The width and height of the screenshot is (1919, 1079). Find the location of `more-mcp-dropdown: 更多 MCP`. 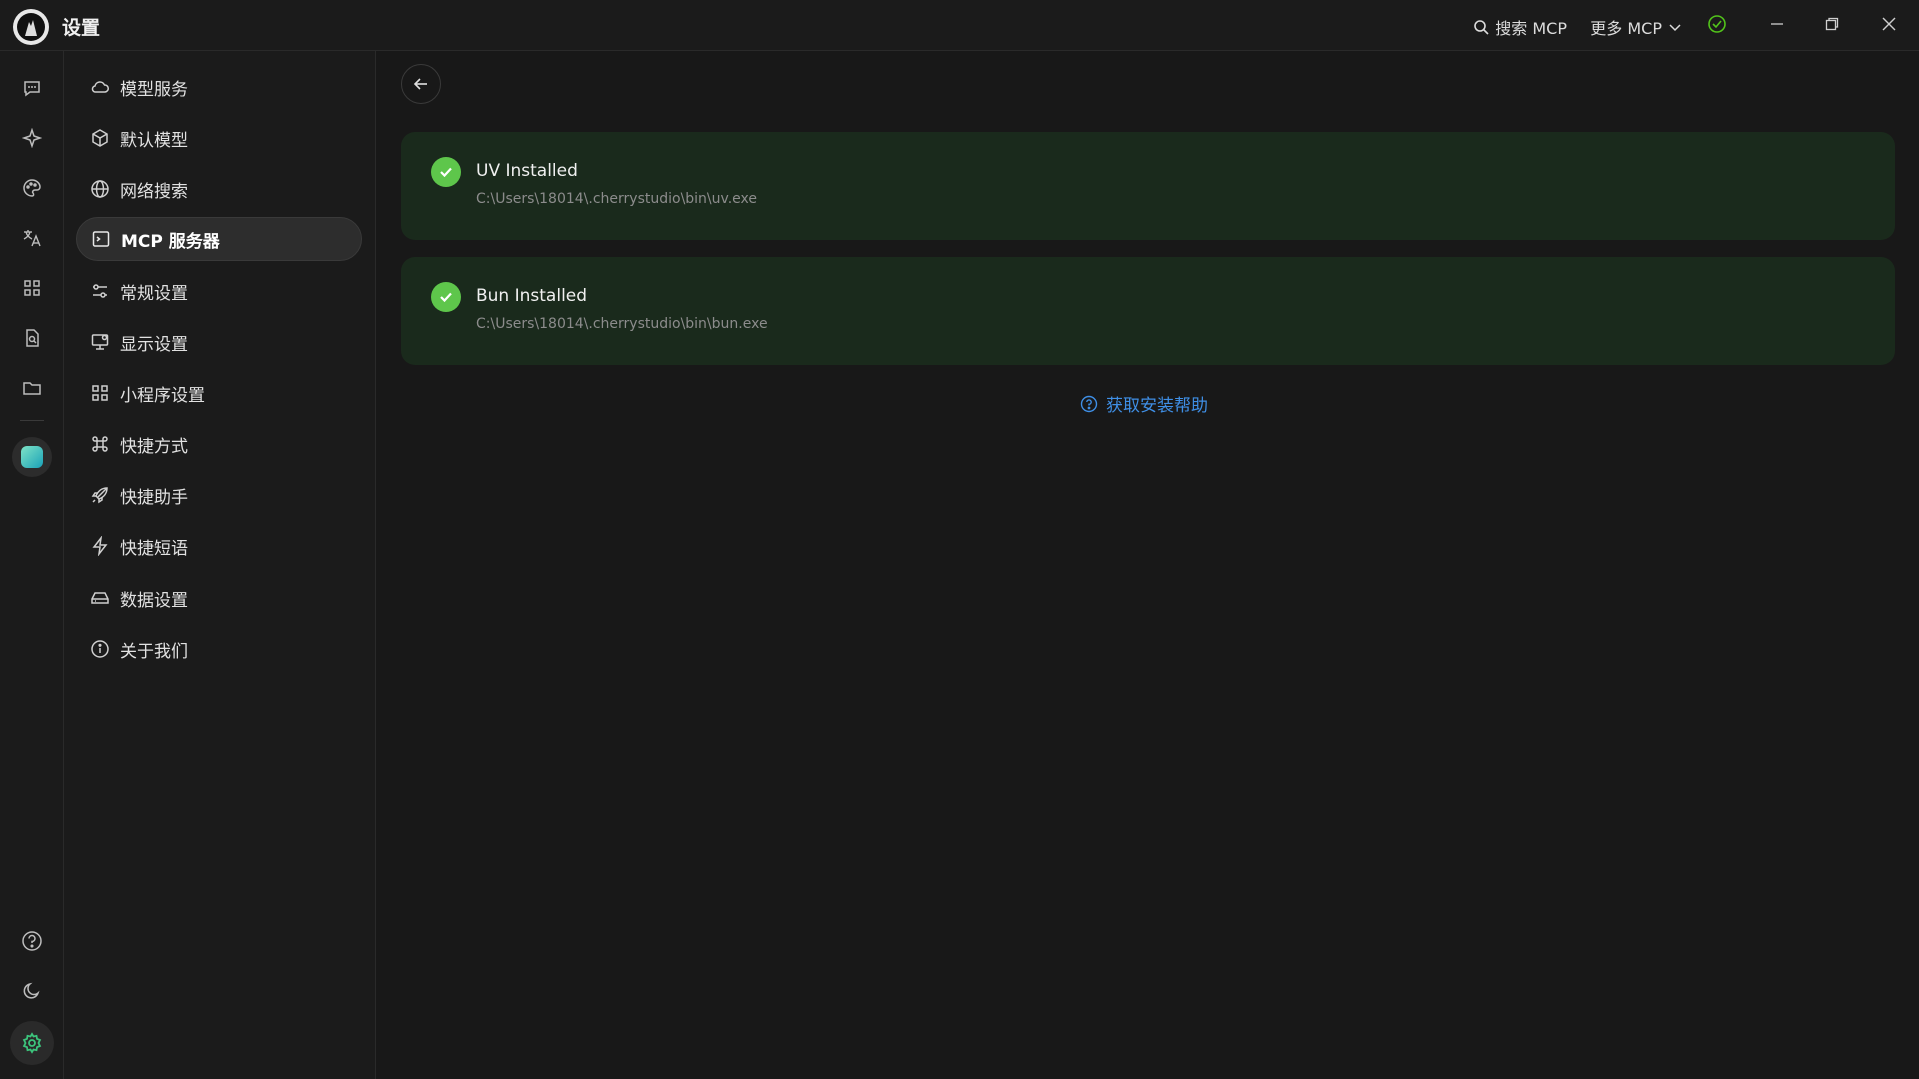

more-mcp-dropdown: 更多 MCP is located at coordinates (1636, 27).